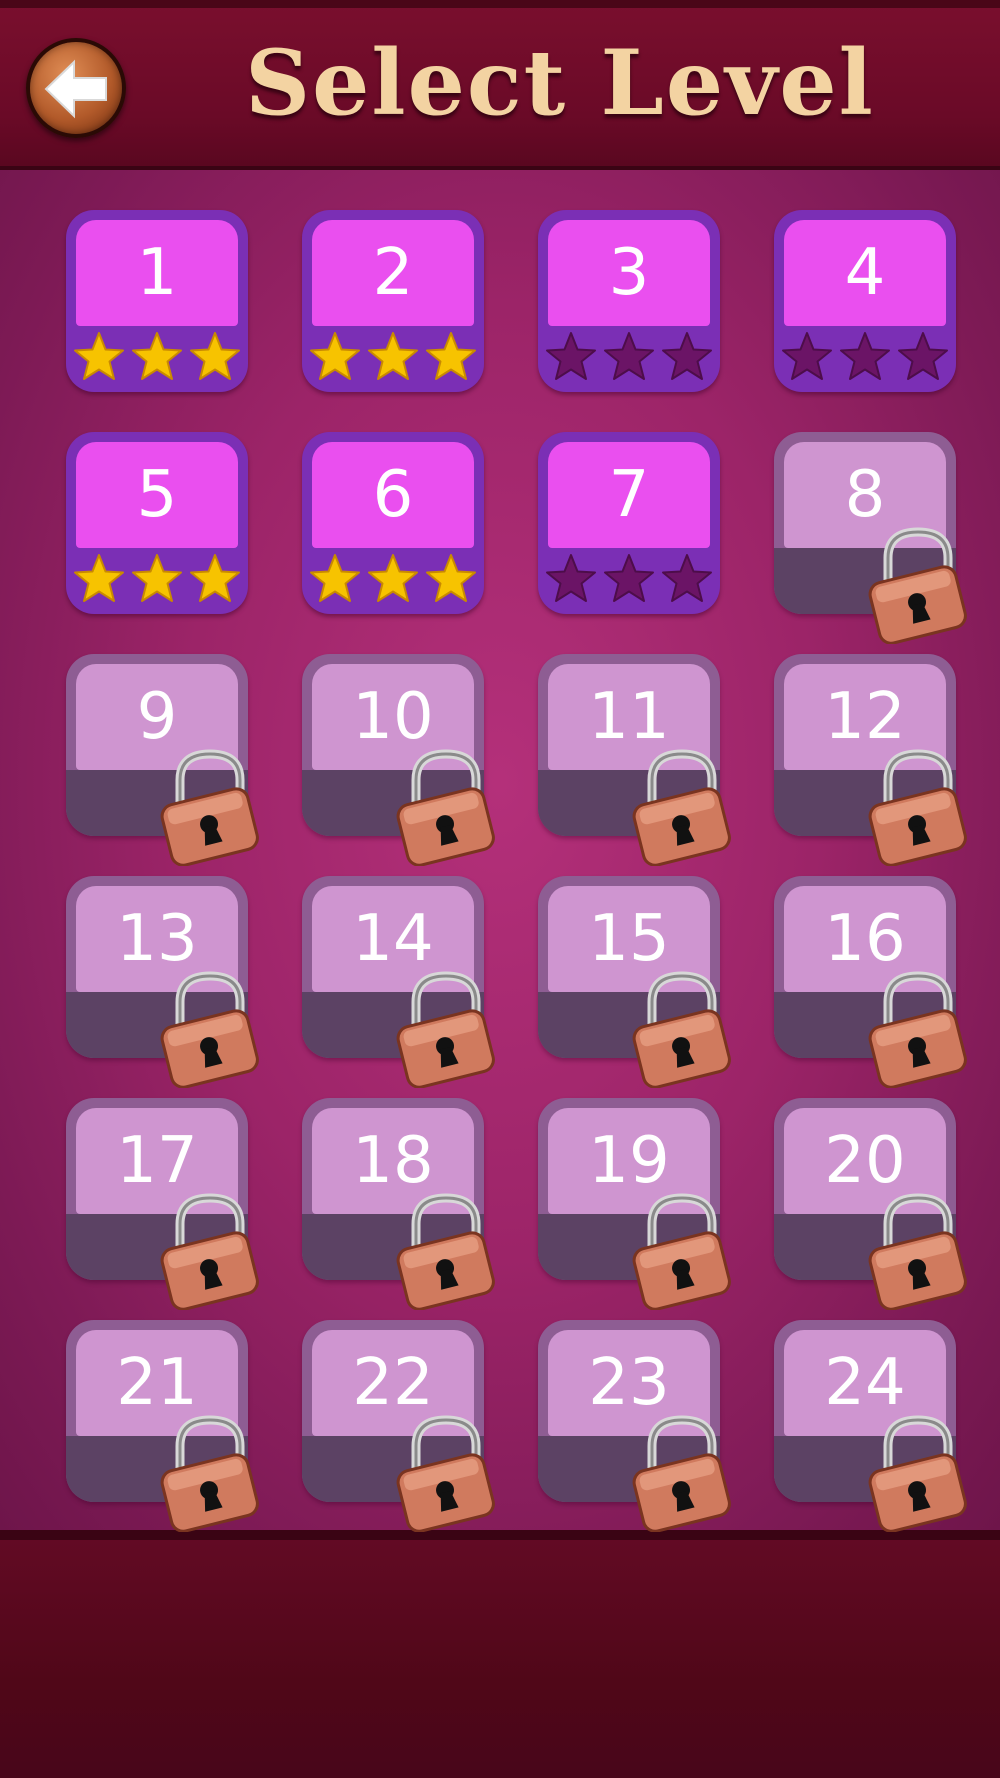 Image resolution: width=1000 pixels, height=1778 pixels. What do you see at coordinates (157, 273) in the screenshot?
I see `level-number: 1` at bounding box center [157, 273].